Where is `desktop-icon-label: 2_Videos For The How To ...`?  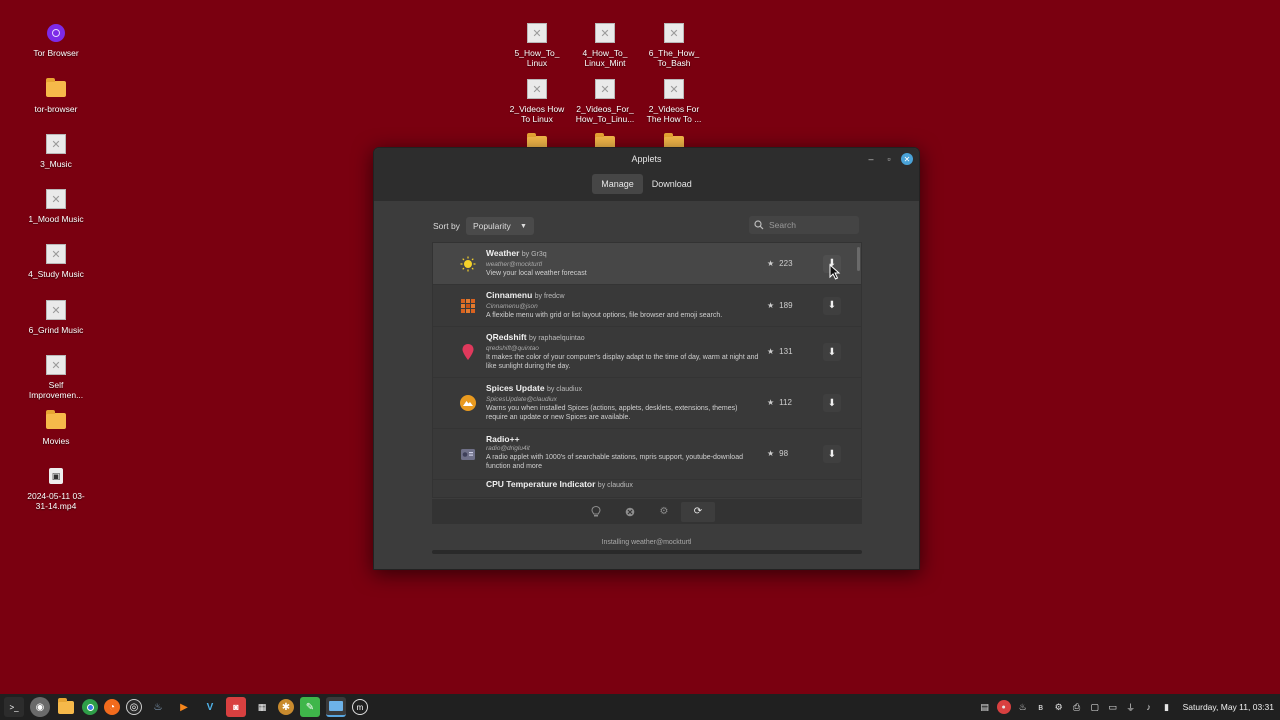 desktop-icon-label: 2_Videos For The How To ... is located at coordinates (674, 114).